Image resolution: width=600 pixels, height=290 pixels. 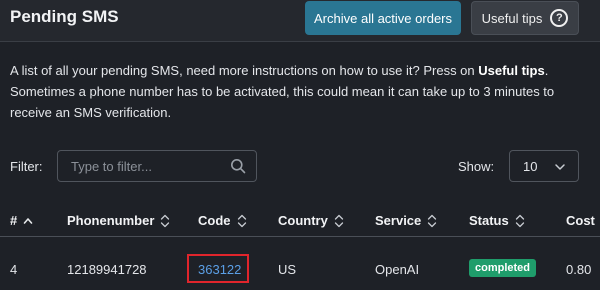 I want to click on column-header-status: Status, so click(x=497, y=220).